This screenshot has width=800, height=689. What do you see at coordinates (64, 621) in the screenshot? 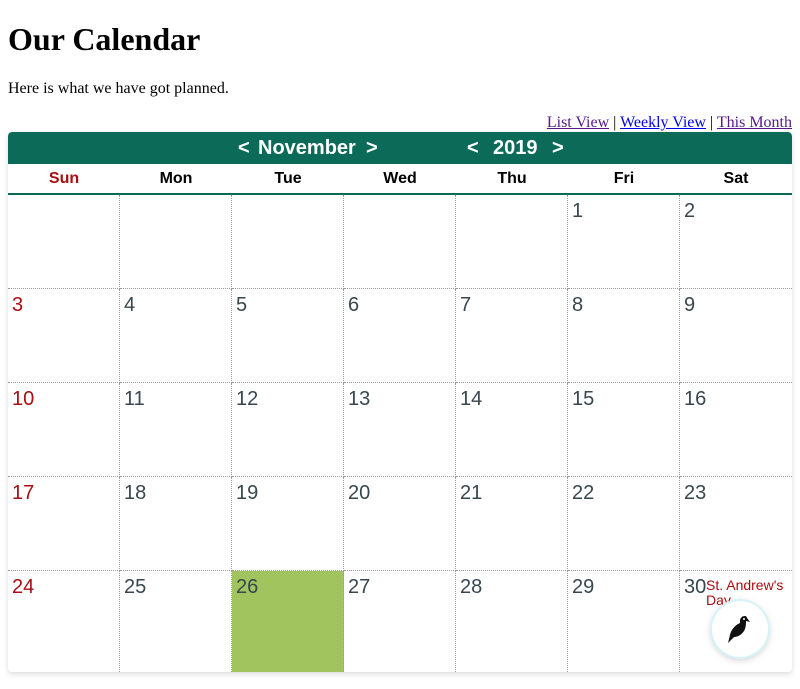
I see `day-cell-24: 24` at bounding box center [64, 621].